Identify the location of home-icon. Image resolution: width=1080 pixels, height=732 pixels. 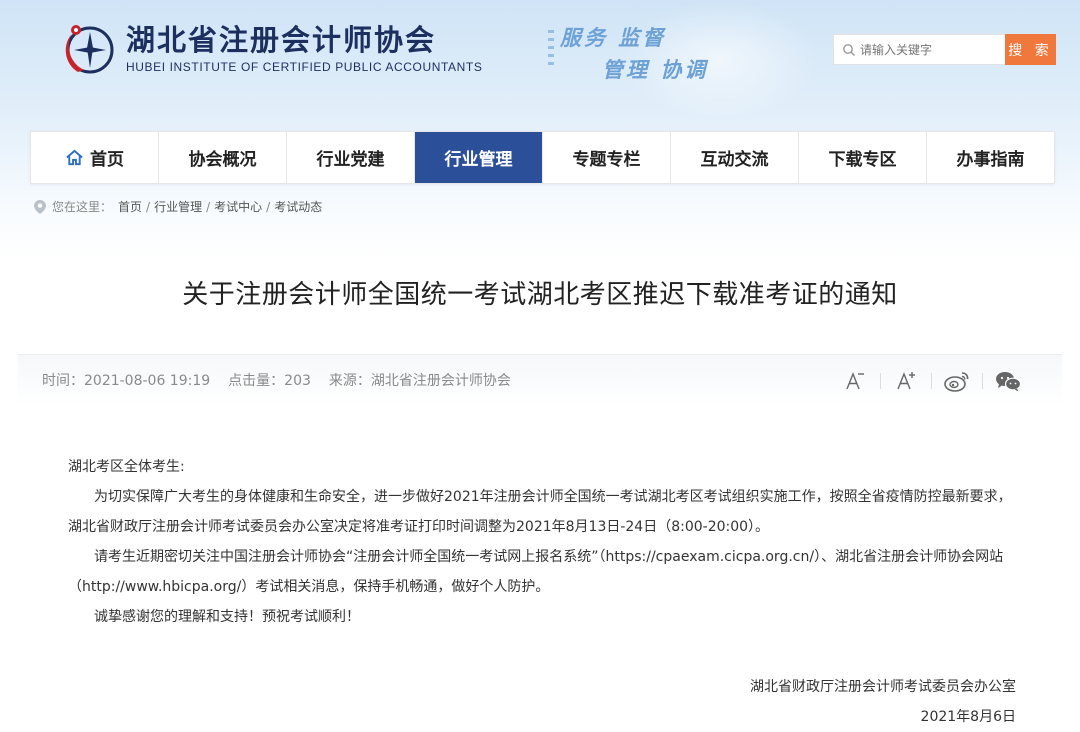
(74, 157).